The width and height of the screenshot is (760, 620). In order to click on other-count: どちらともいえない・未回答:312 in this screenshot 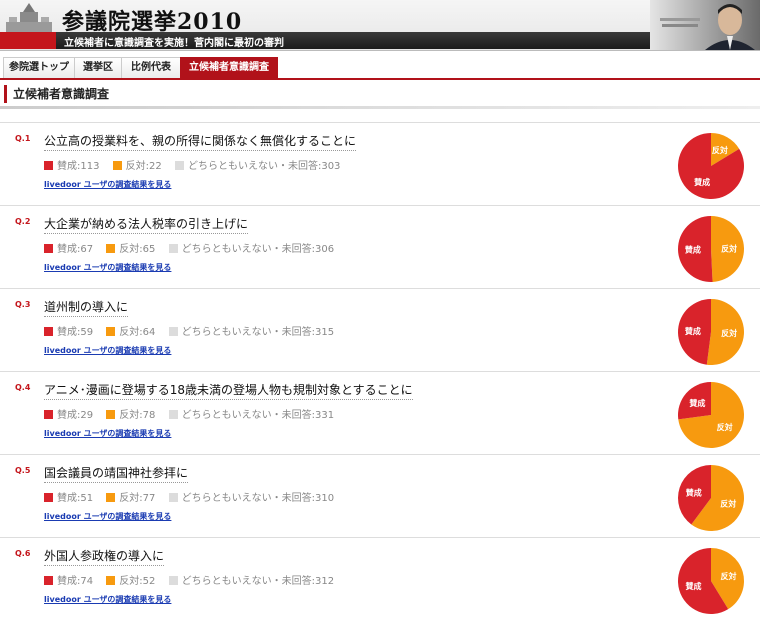, I will do `click(251, 579)`.